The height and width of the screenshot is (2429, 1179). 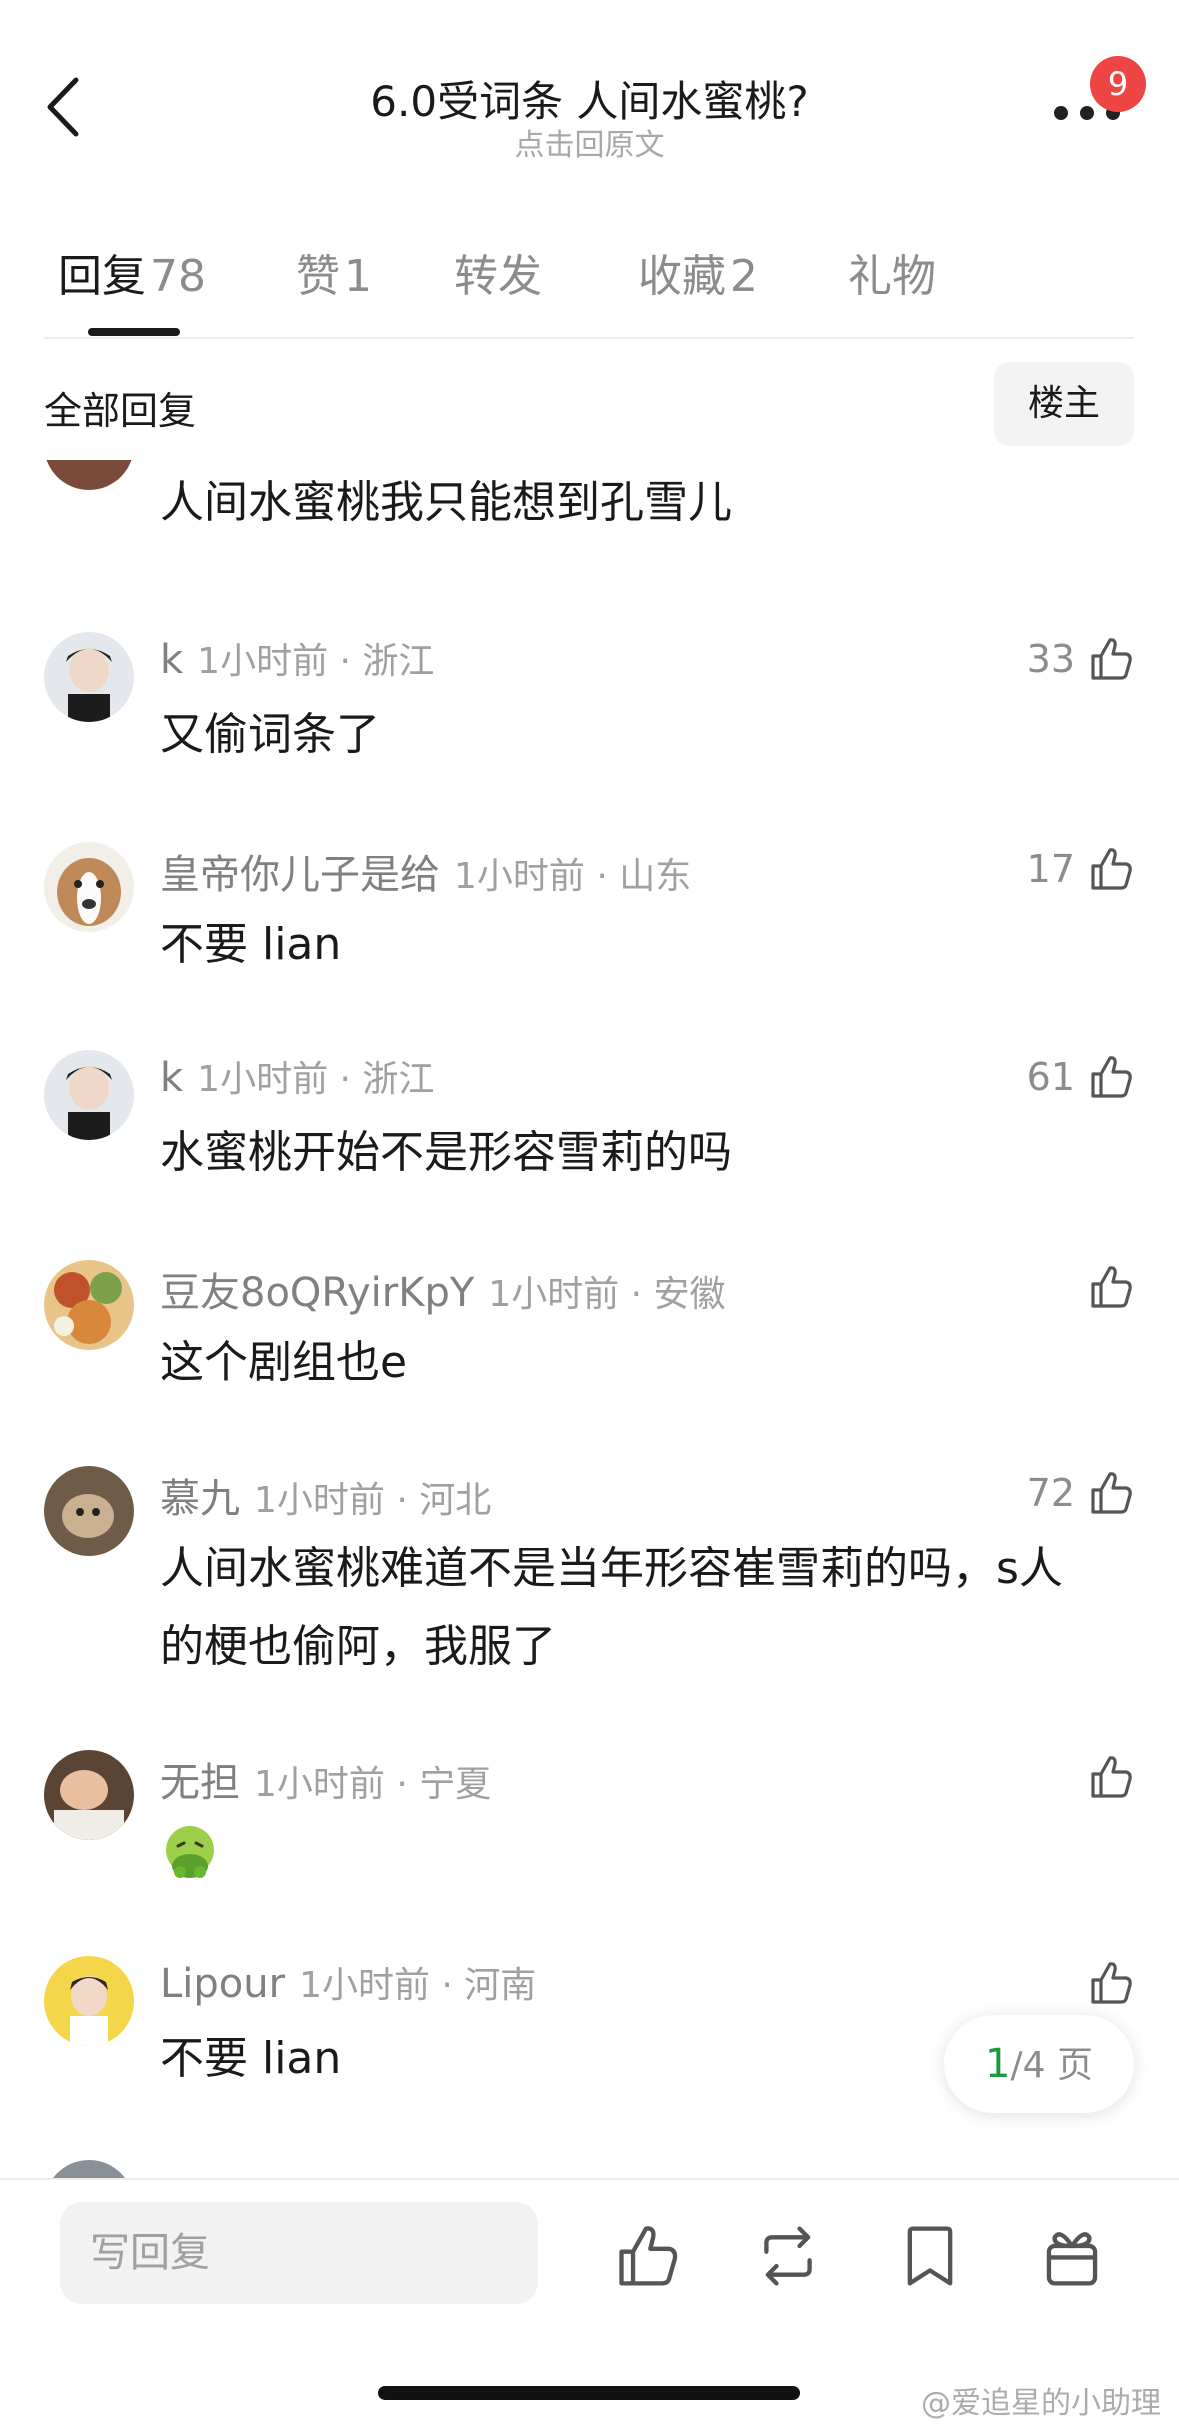 What do you see at coordinates (1050, 659) in the screenshot?
I see `like-count: 33` at bounding box center [1050, 659].